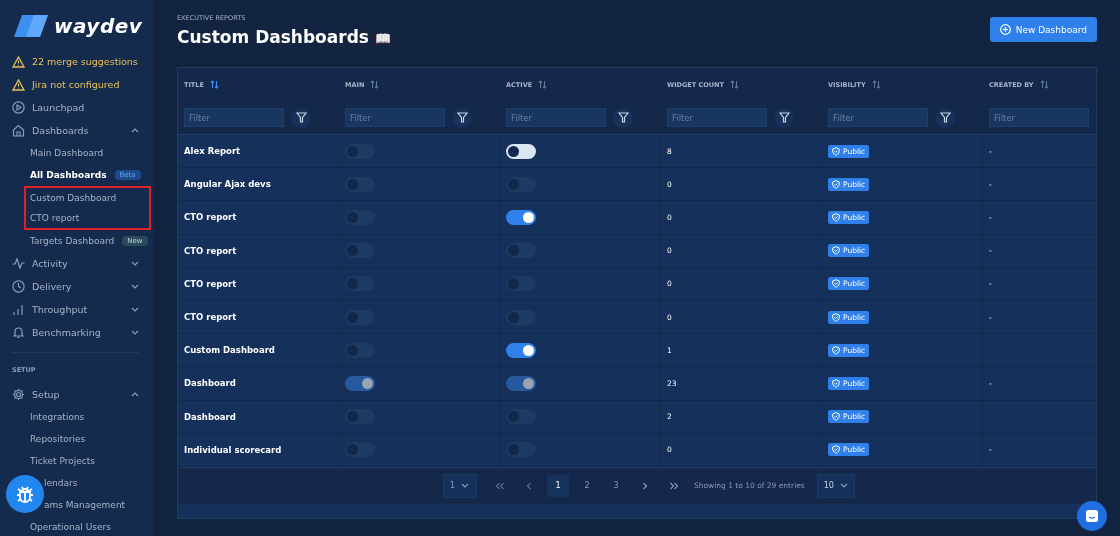 The width and height of the screenshot is (1120, 536). I want to click on nav-item: Dashboards, so click(76, 130).